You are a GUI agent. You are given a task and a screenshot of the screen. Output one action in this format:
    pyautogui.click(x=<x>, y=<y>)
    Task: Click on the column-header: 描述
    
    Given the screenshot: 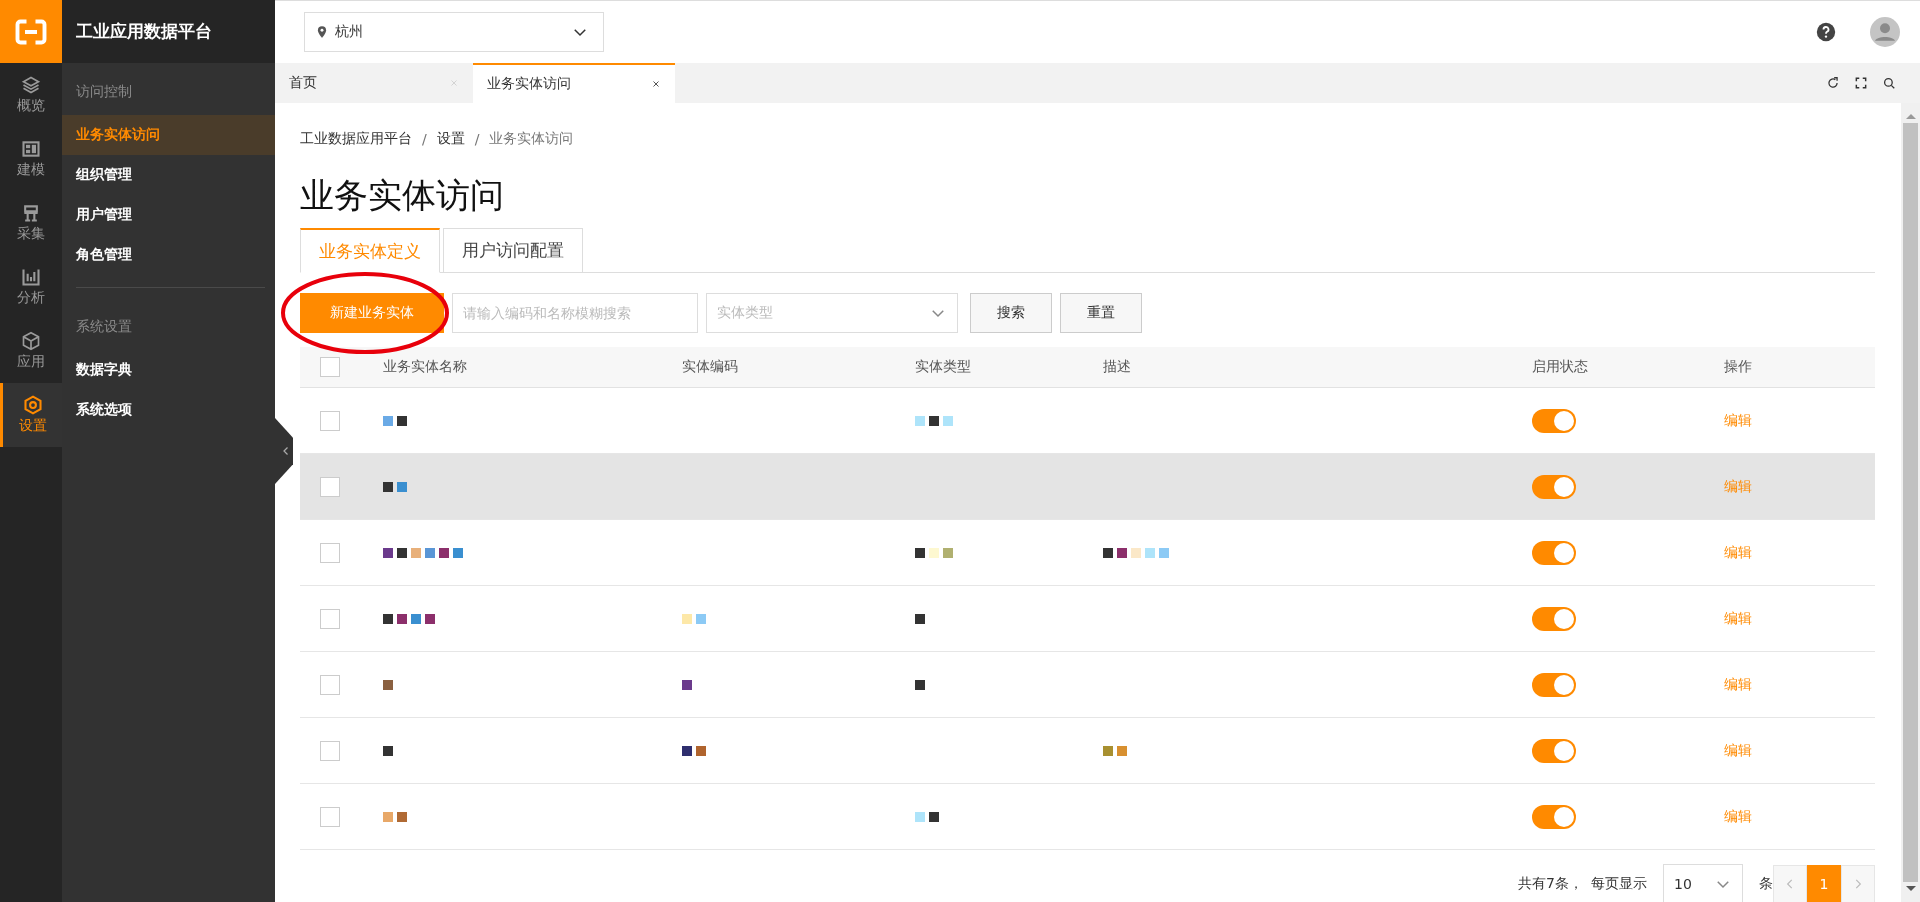 What is the action you would take?
    pyautogui.click(x=1117, y=367)
    